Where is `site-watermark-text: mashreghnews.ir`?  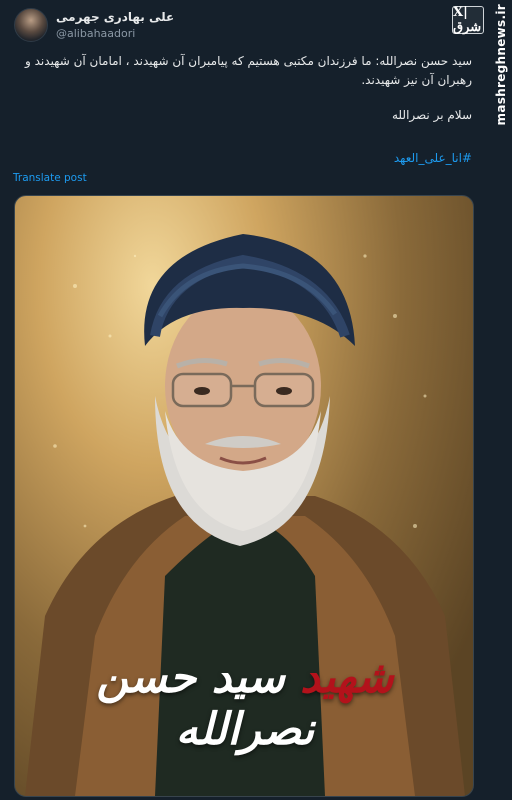 site-watermark-text: mashreghnews.ir is located at coordinates (501, 65).